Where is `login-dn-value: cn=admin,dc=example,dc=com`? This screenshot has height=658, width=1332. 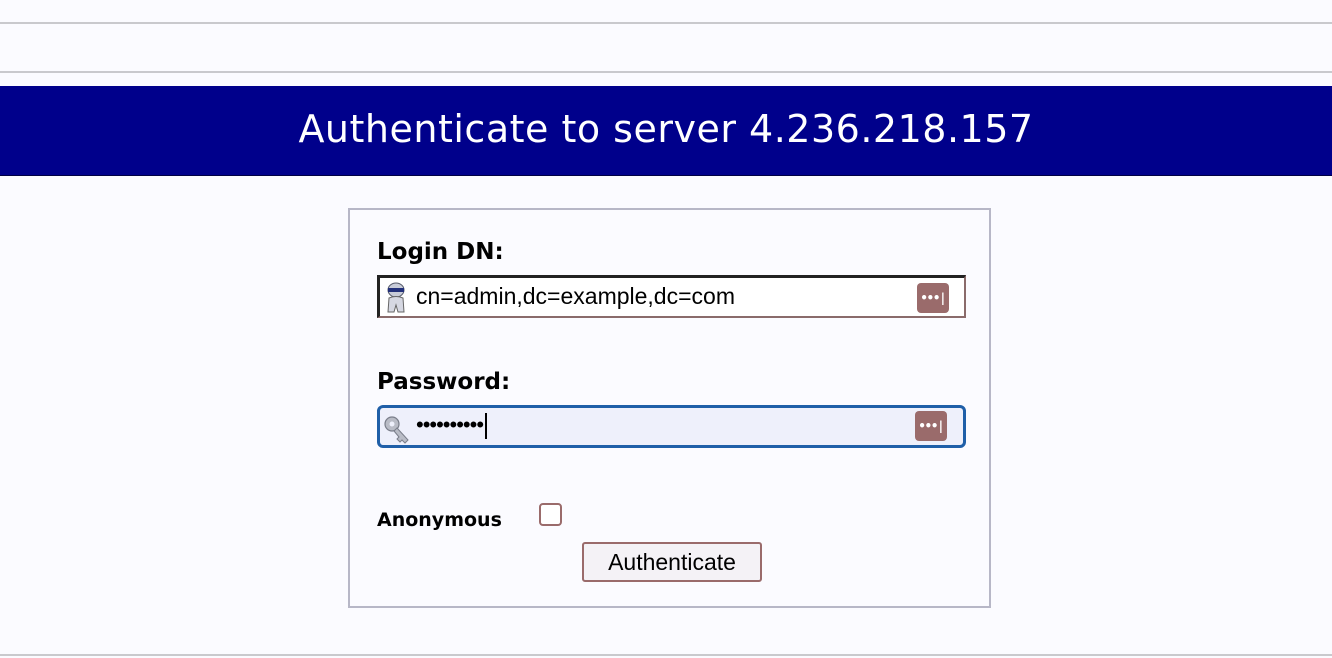
login-dn-value: cn=admin,dc=example,dc=com is located at coordinates (575, 296).